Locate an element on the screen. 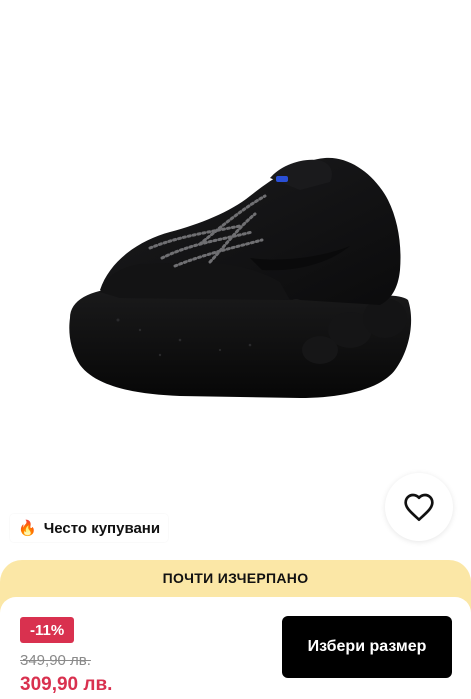 Image resolution: width=471 pixels, height=699 pixels. select-size-button: Избери размер is located at coordinates (367, 647).